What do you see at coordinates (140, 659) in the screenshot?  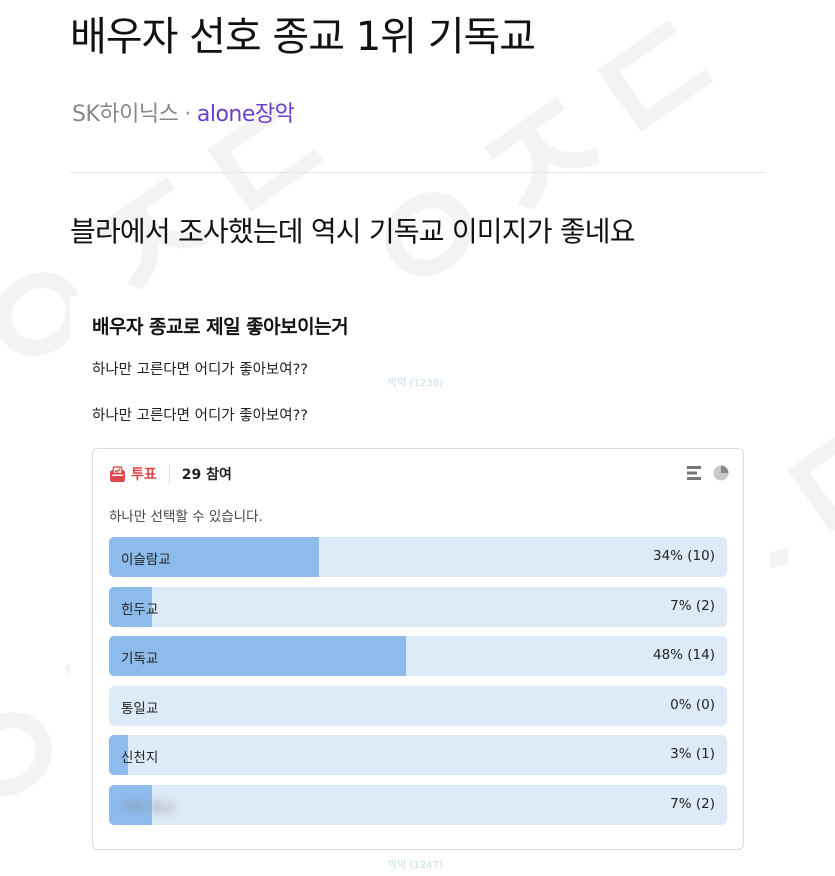 I see `poll-option-label: 기독교` at bounding box center [140, 659].